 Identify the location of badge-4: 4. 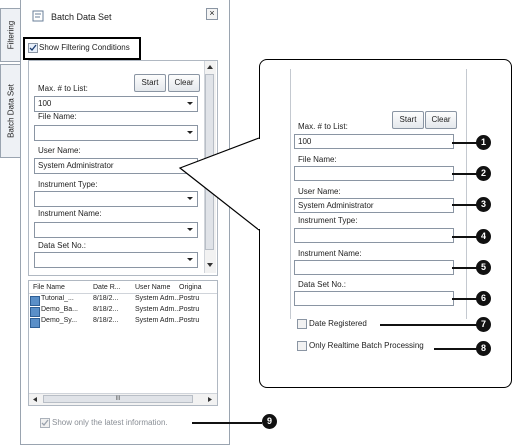
(483, 236).